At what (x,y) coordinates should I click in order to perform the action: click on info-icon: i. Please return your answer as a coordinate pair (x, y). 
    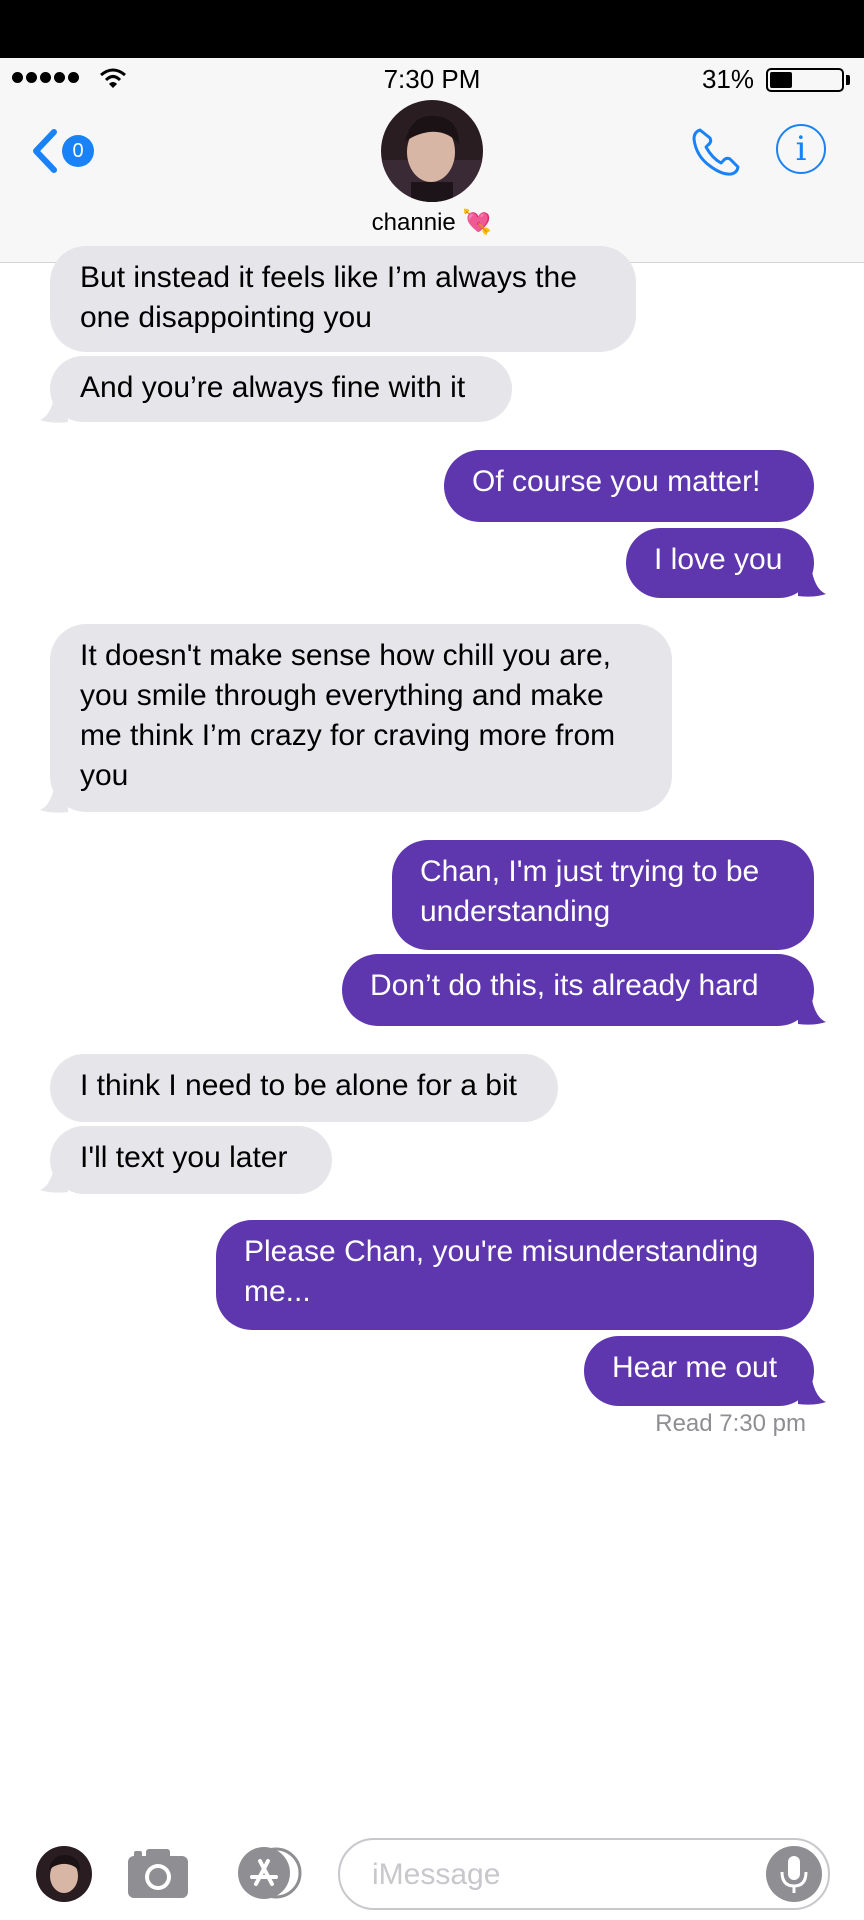
    Looking at the image, I should click on (801, 149).